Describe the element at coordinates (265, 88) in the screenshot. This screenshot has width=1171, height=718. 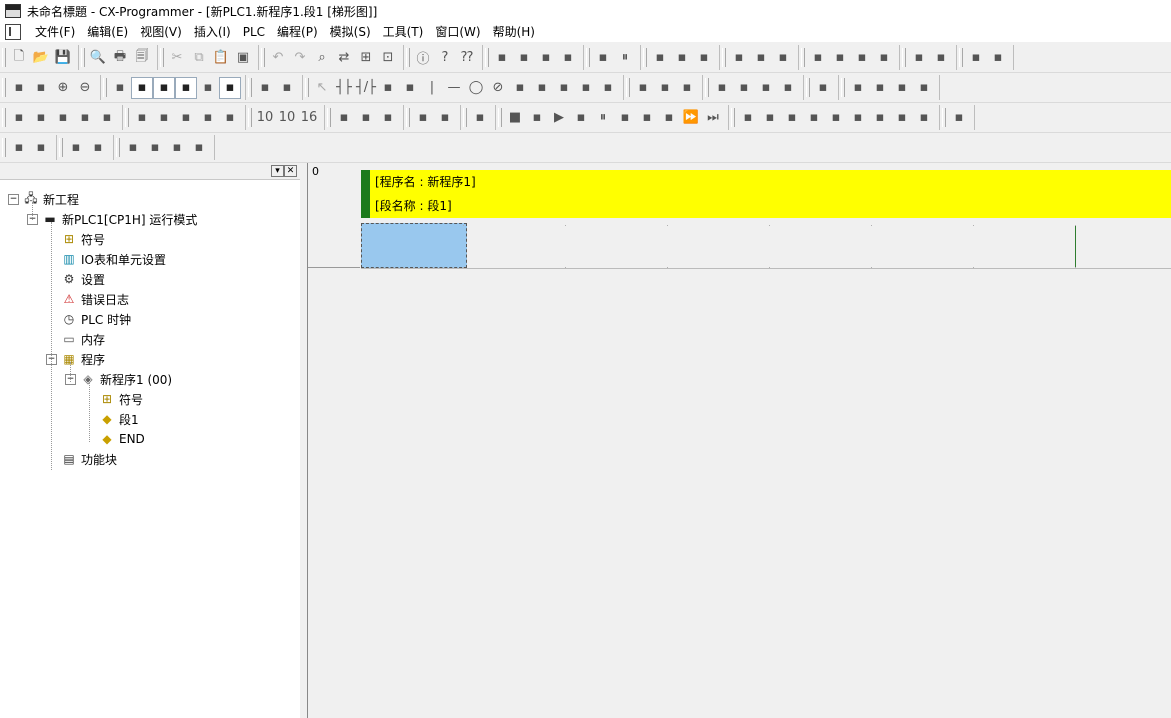
I see `sma-icon: ▪` at that location.